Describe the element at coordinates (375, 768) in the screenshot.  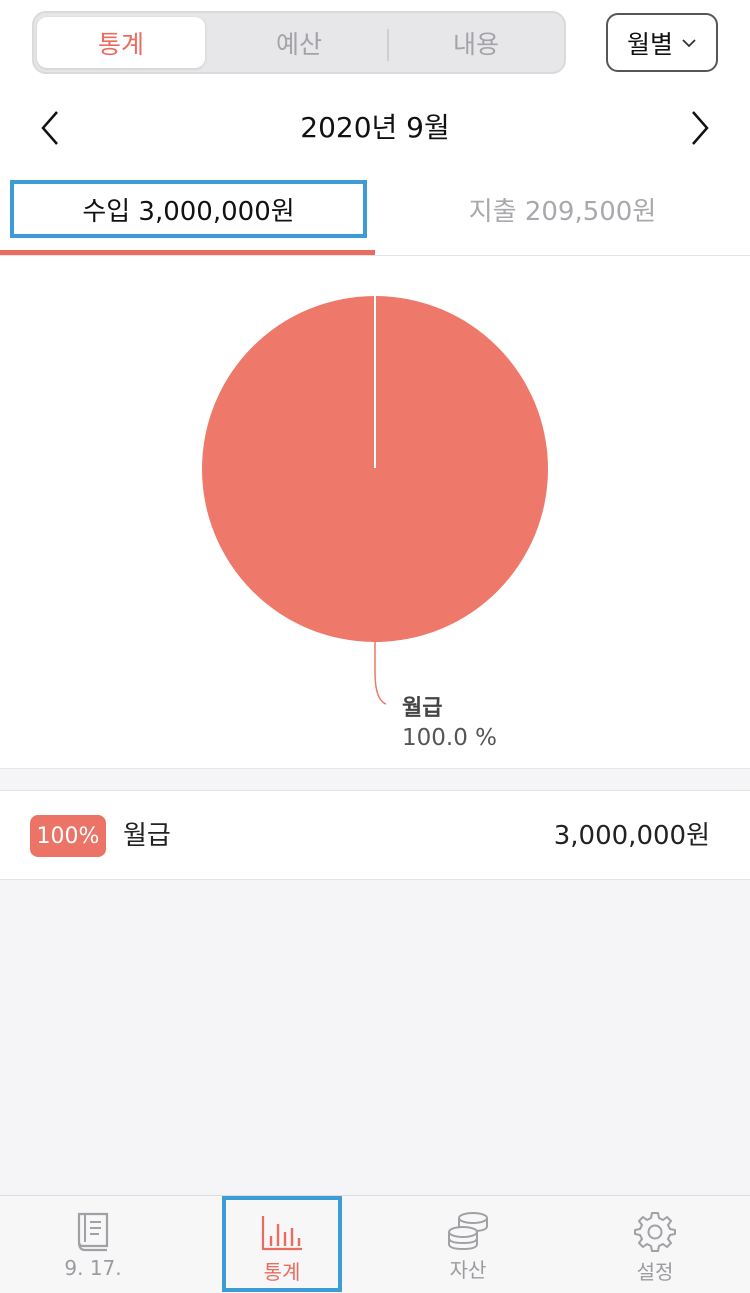
I see `section-divider` at that location.